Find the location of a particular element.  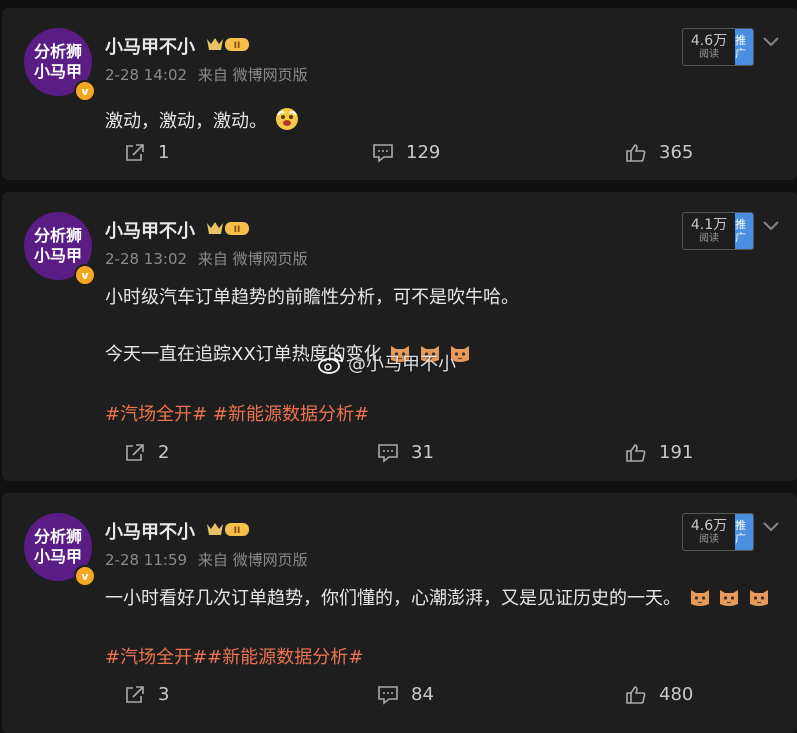

action-bar: 2 31 191 is located at coordinates (399, 456).